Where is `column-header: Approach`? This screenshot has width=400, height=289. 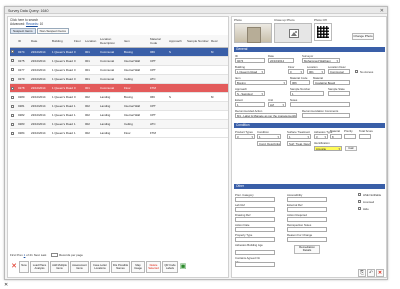 column-header: Approach is located at coordinates (177, 41).